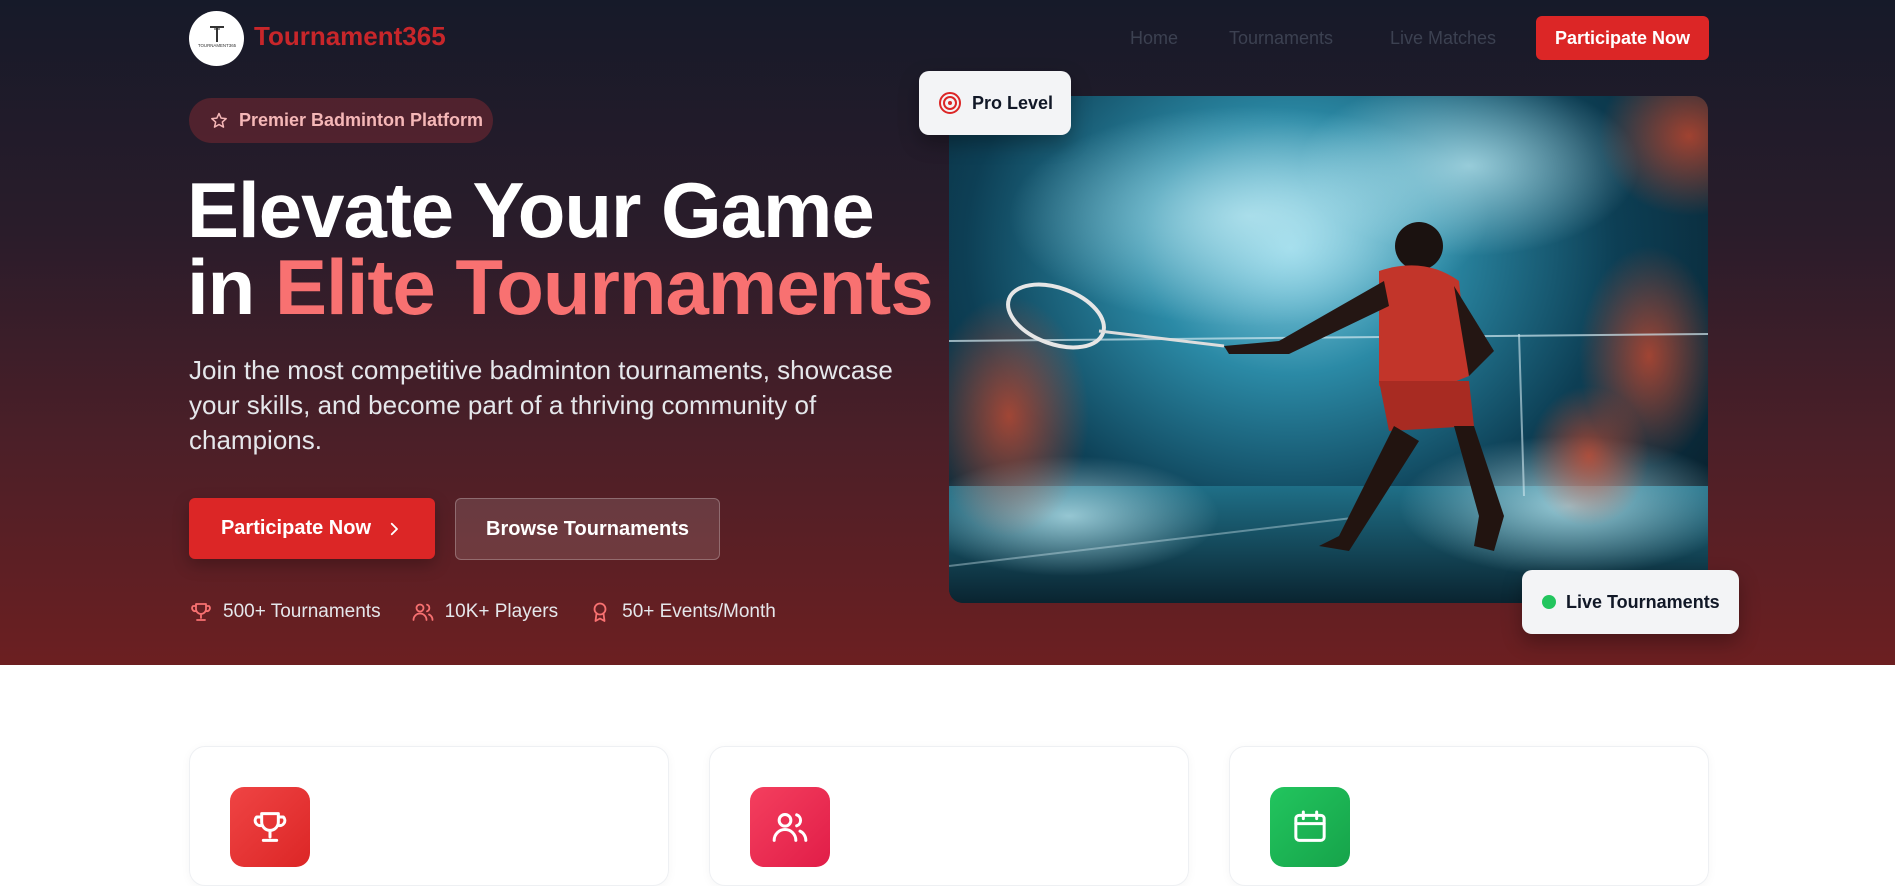  I want to click on platform-badge: Premier Badminton Platform, so click(341, 120).